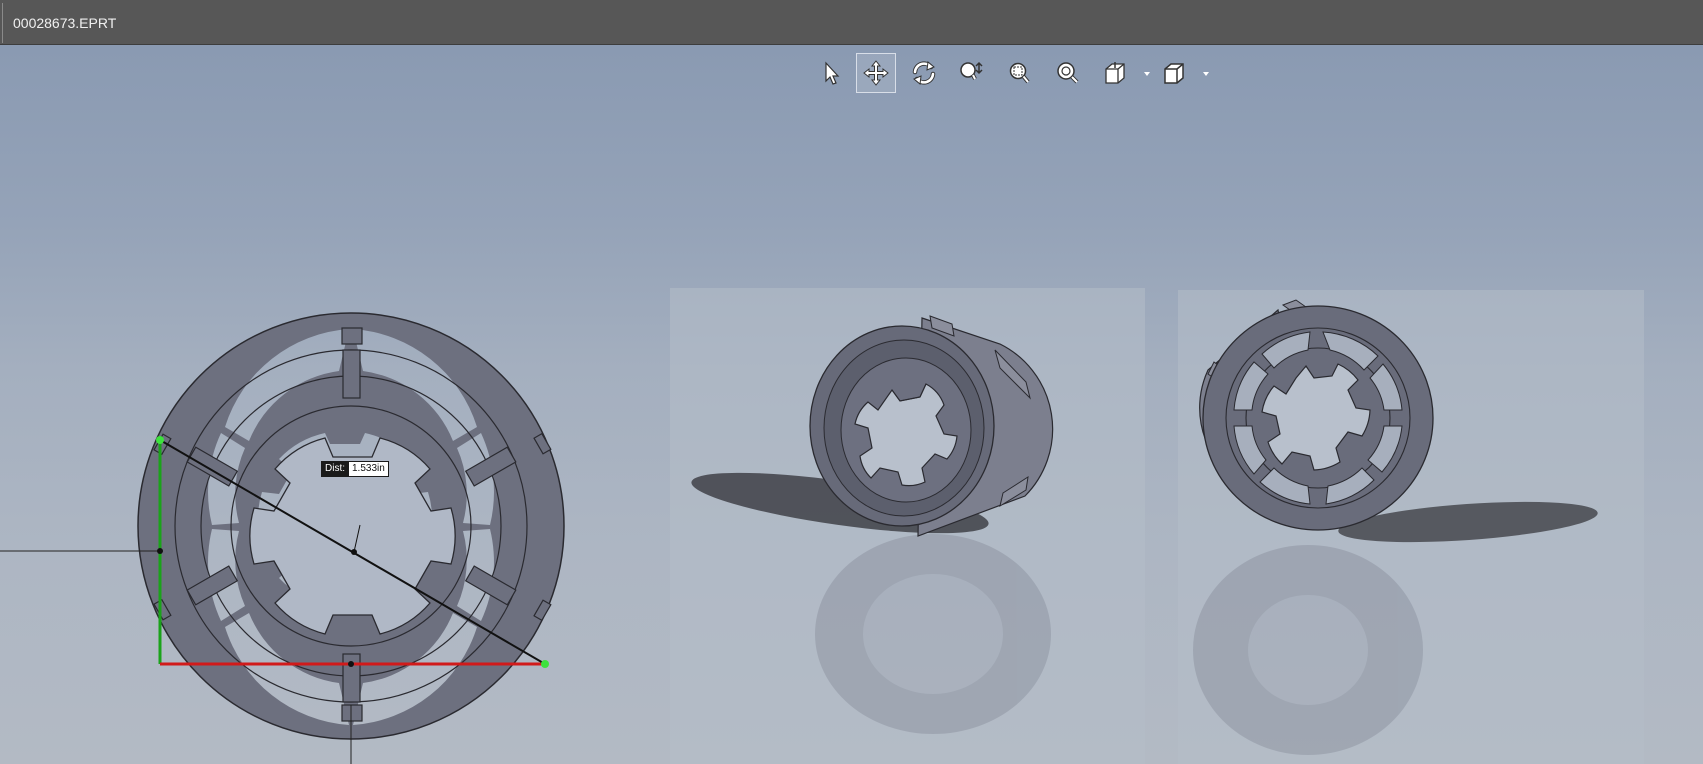 The width and height of the screenshot is (1703, 764). I want to click on select-tool-button, so click(831, 73).